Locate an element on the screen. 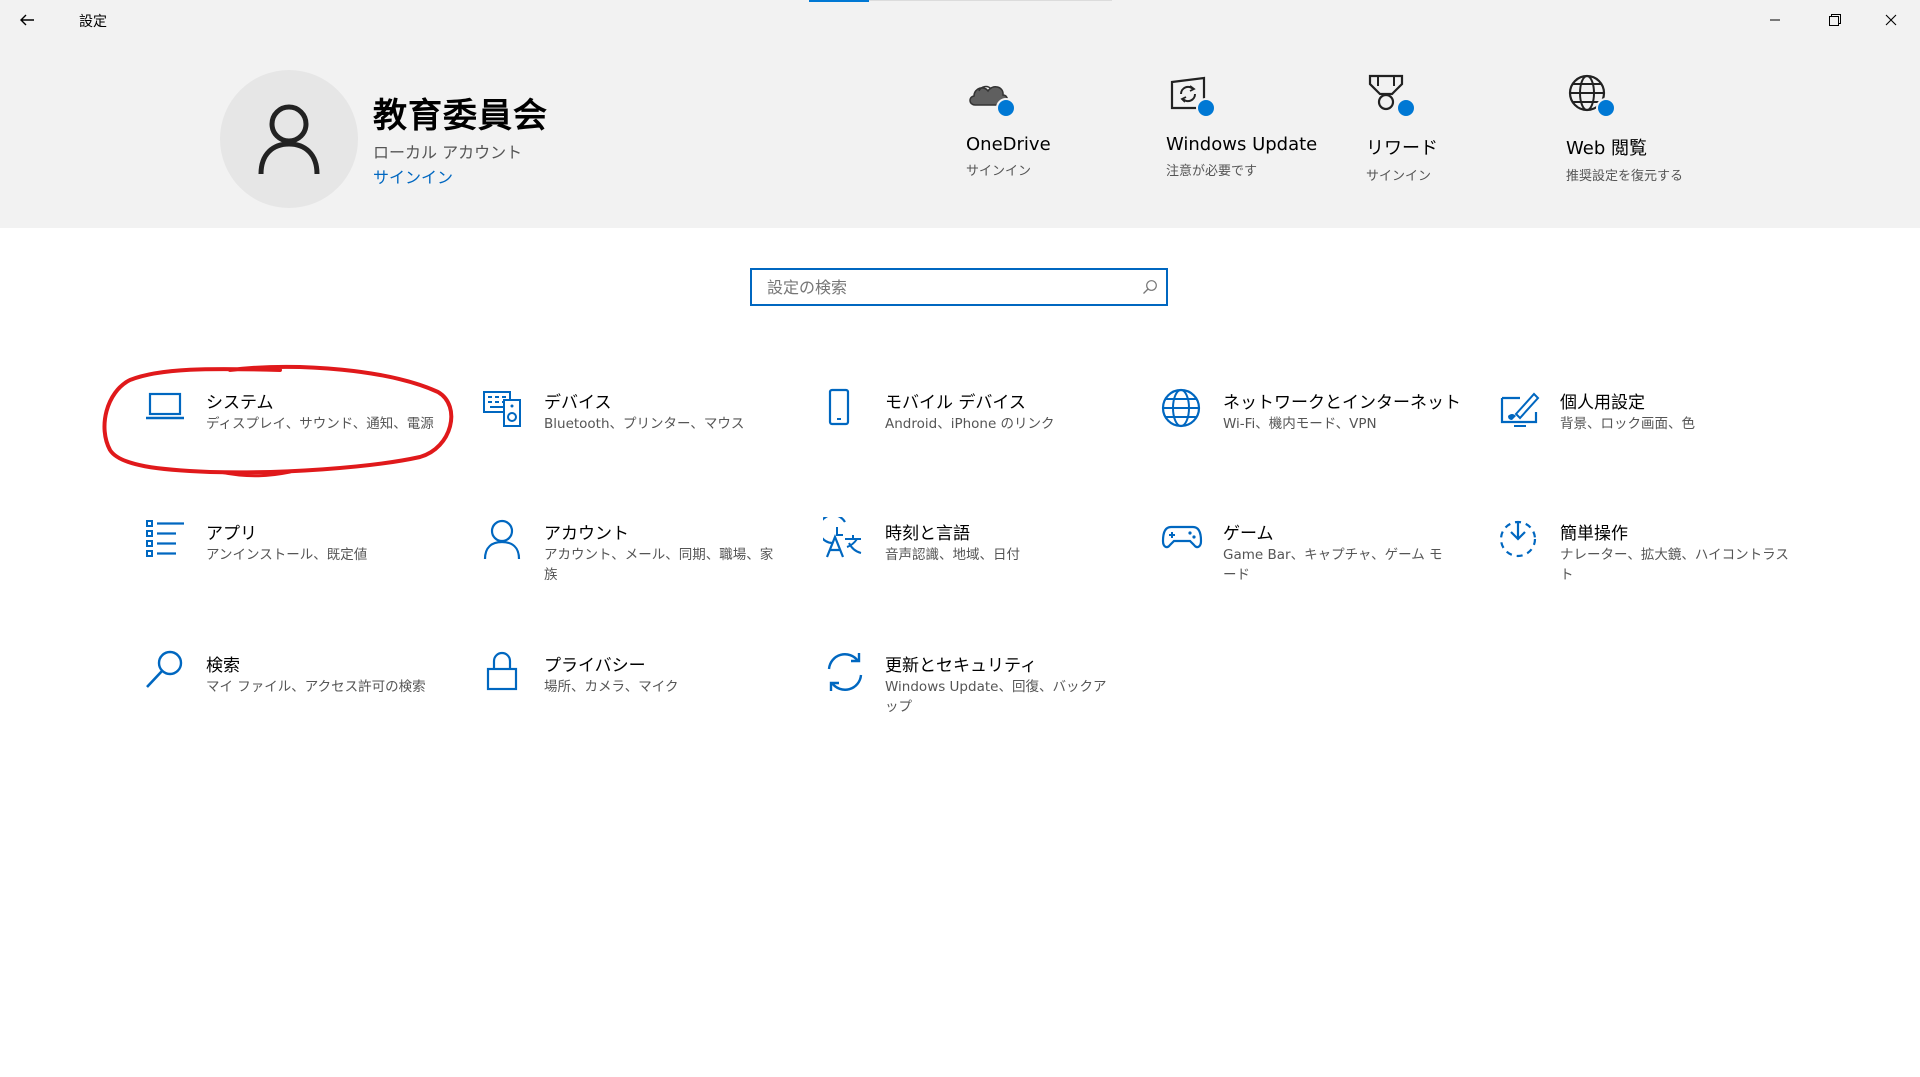 The image size is (1920, 1077). tile-personalization: 個人用設定 背景、ロック画面、色 is located at coordinates (1658, 431).